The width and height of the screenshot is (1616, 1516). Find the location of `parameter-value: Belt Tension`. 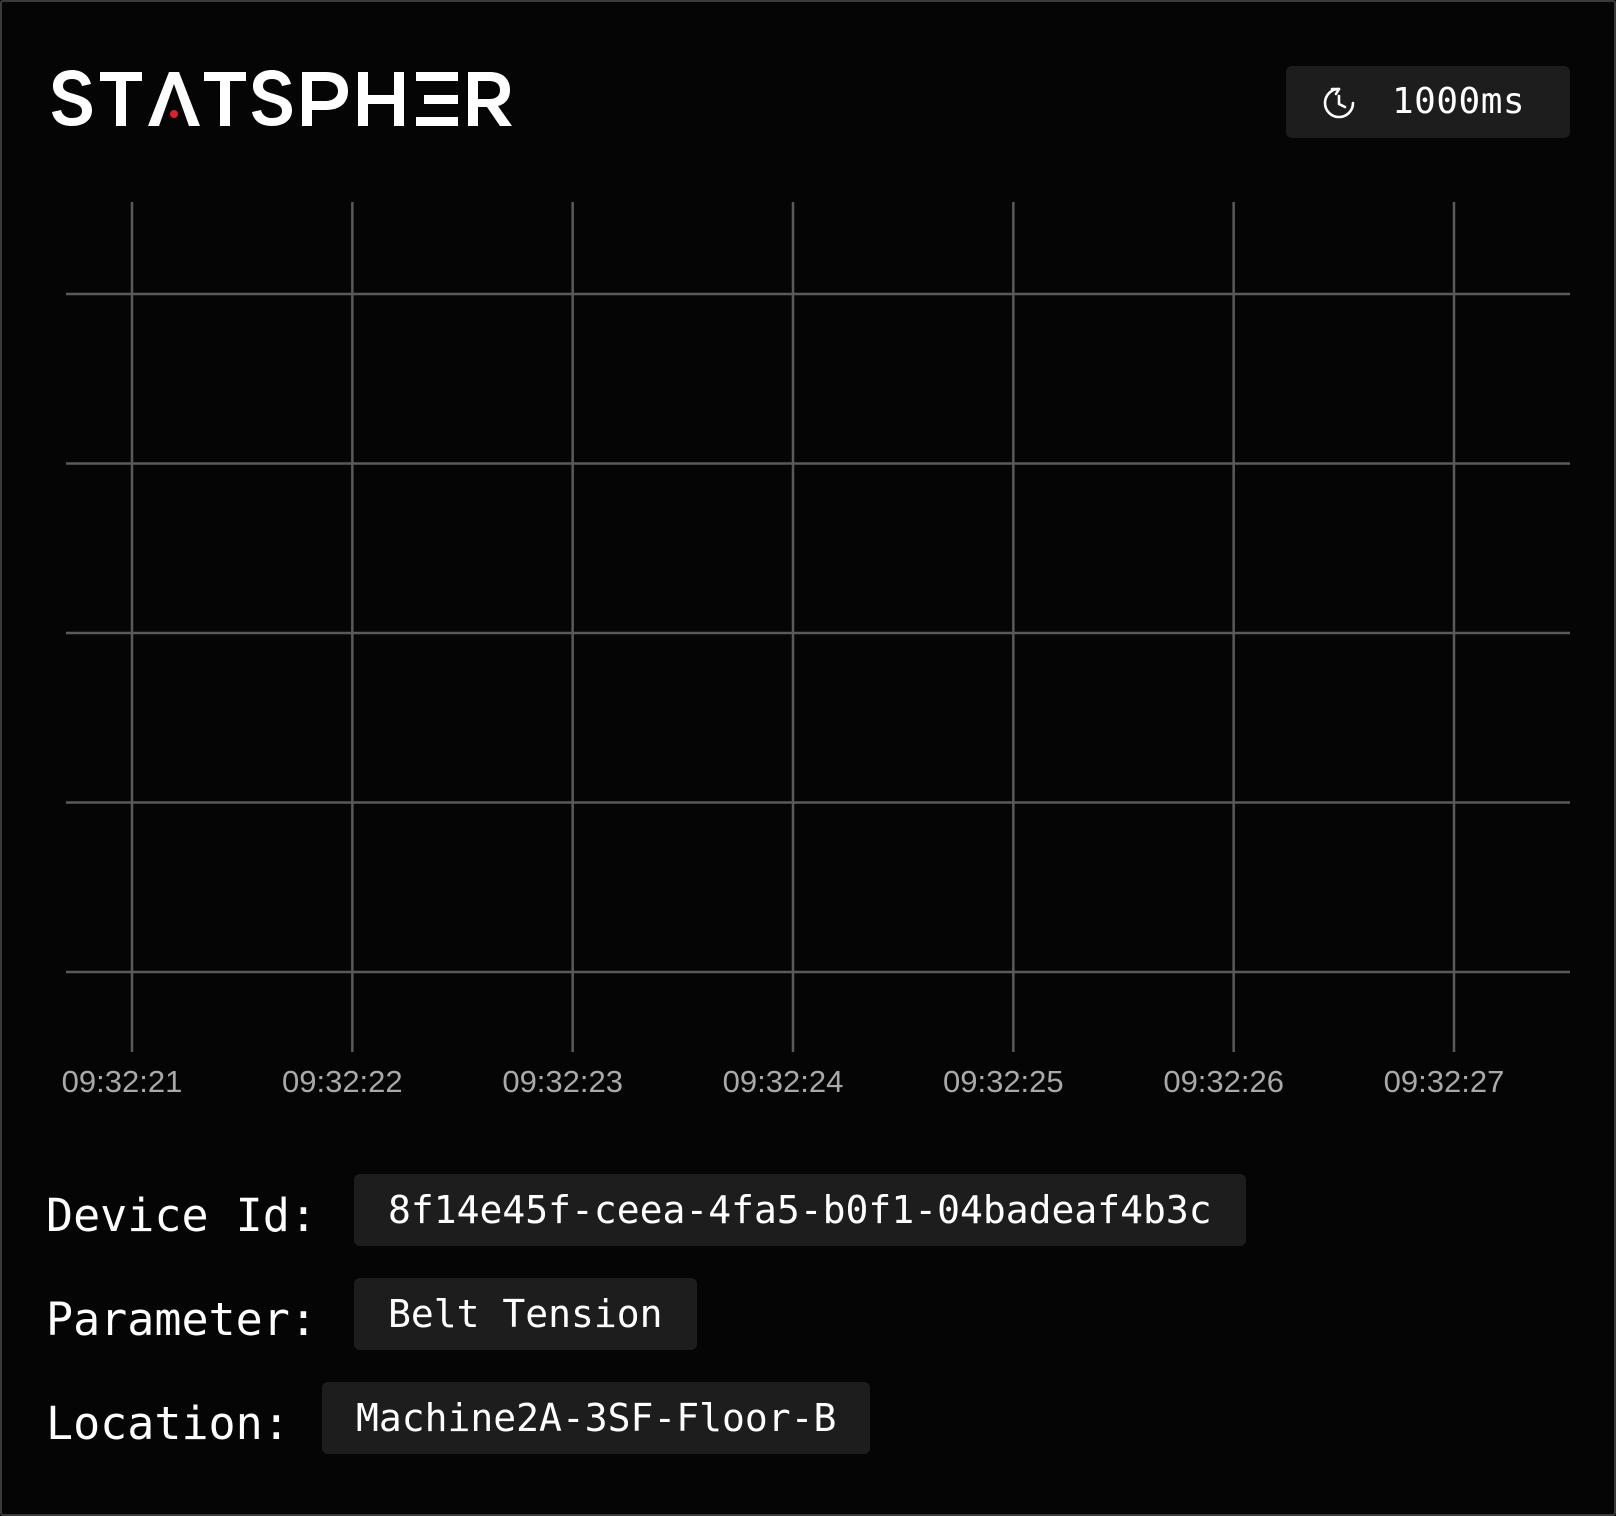

parameter-value: Belt Tension is located at coordinates (525, 1314).